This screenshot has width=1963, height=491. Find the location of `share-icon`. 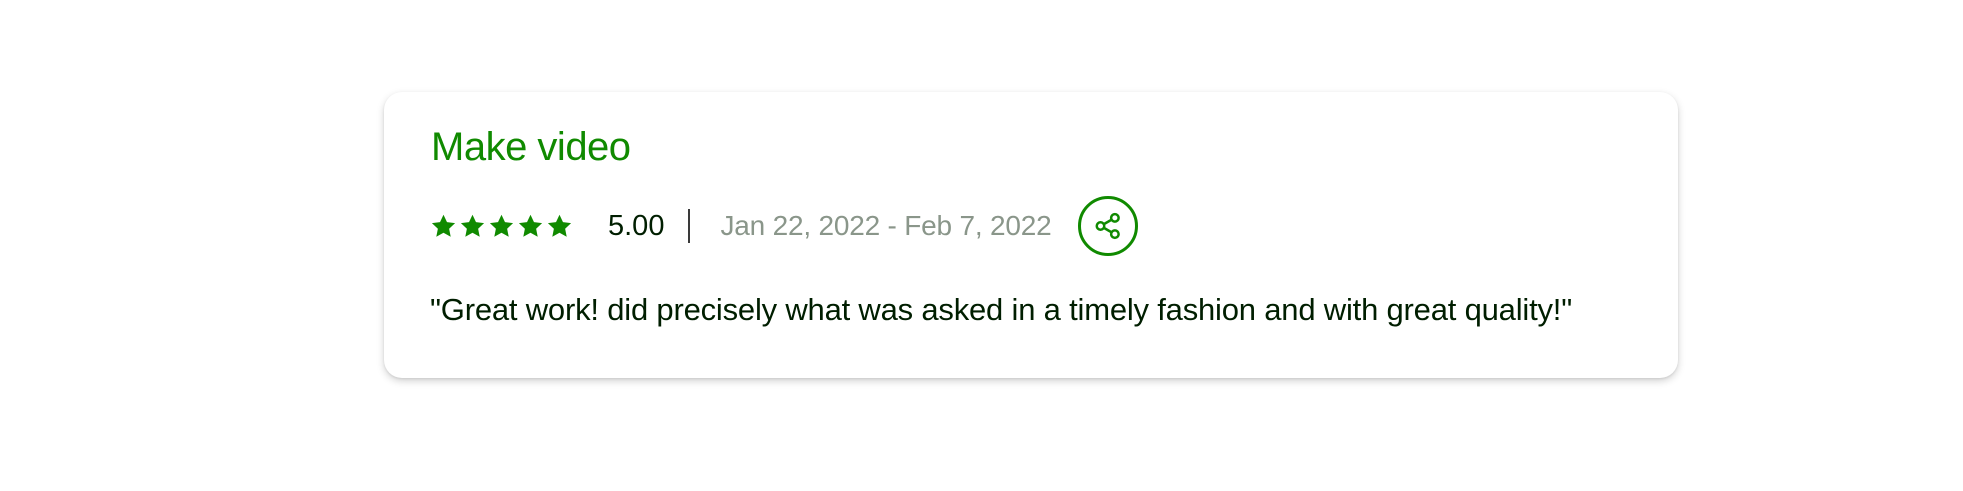

share-icon is located at coordinates (1107, 226).